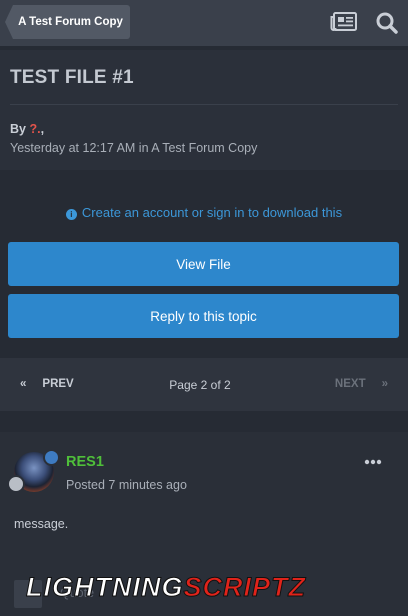 The height and width of the screenshot is (616, 408). I want to click on post-message: message., so click(41, 524).